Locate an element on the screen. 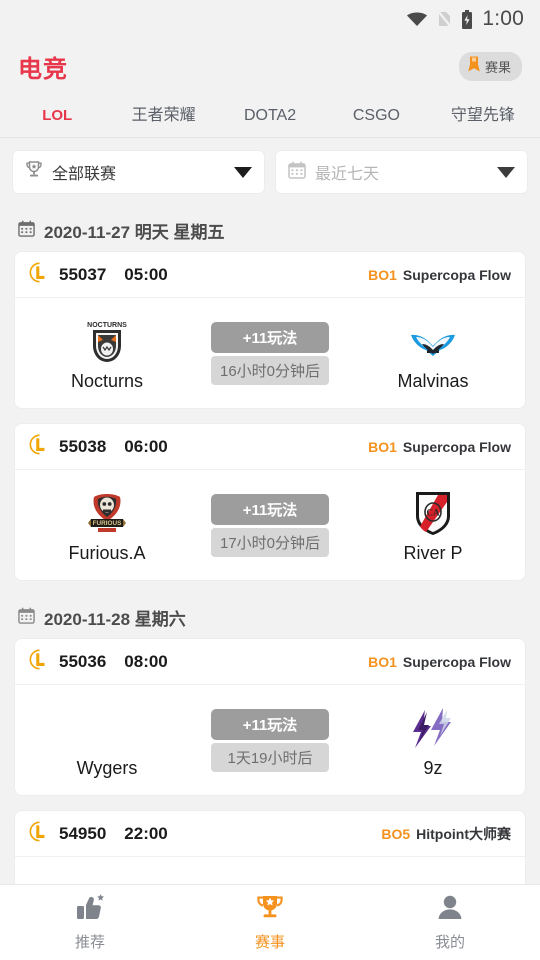  ninez-logo is located at coordinates (433, 727).